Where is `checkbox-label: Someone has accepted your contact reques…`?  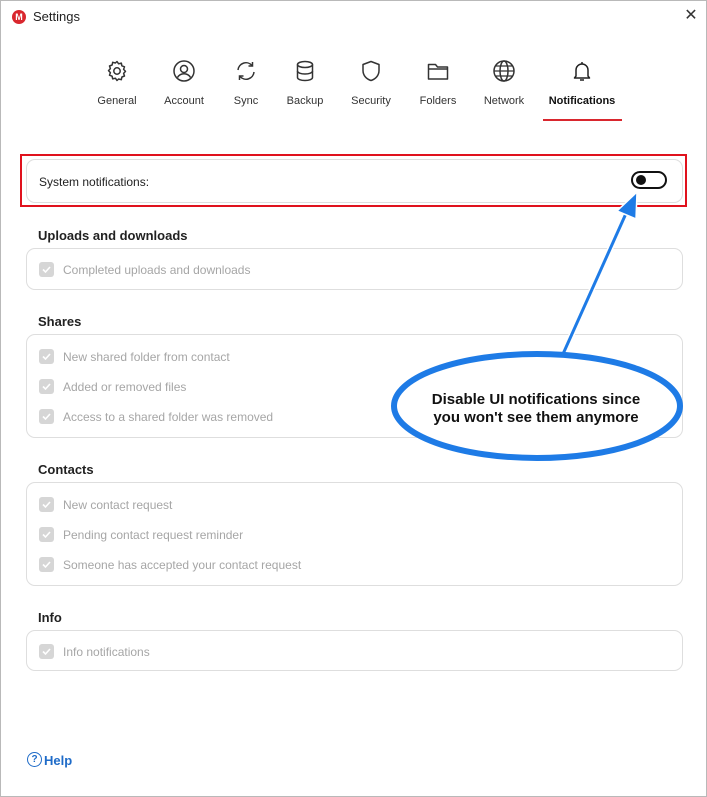
checkbox-label: Someone has accepted your contact reques… is located at coordinates (182, 565).